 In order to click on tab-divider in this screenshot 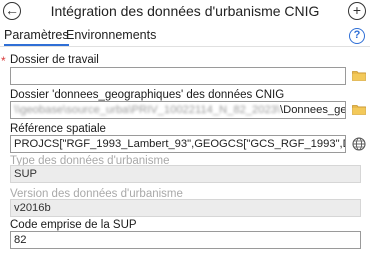, I will do `click(185, 46)`.